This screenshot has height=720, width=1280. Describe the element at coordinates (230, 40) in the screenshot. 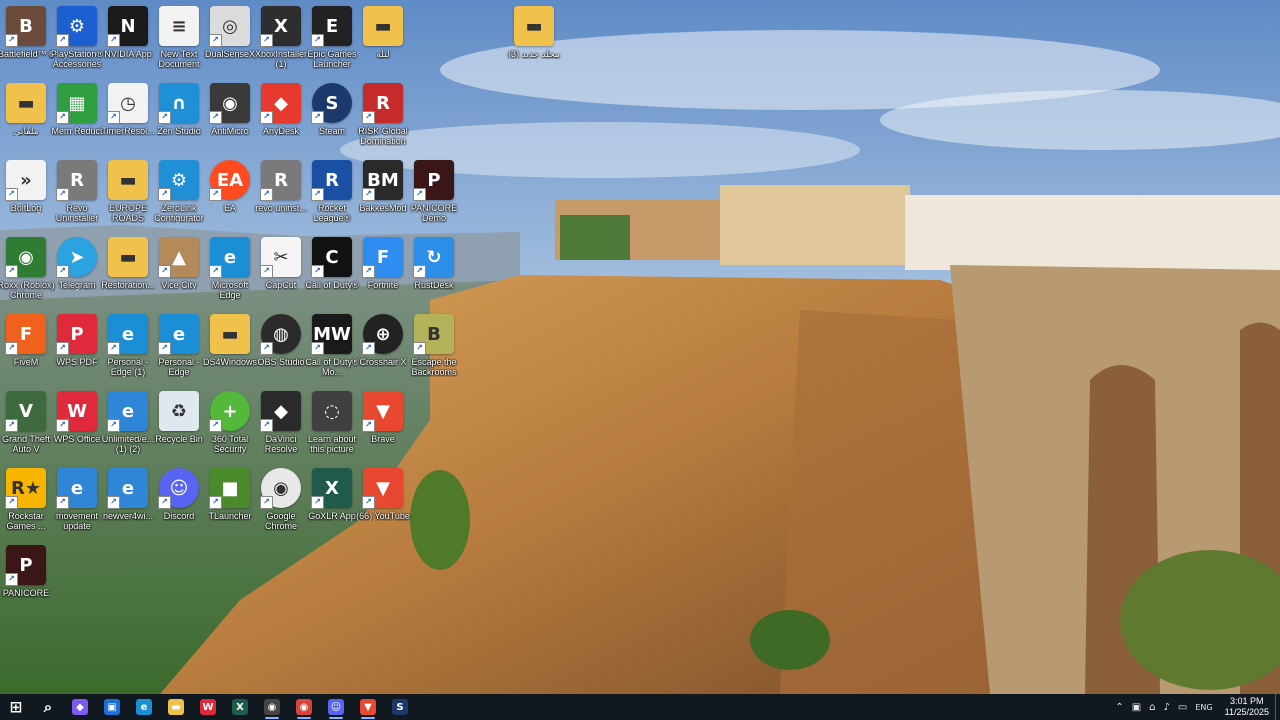

I see `desktop-icon-dualsensex: ◎ ↗ DualSenseX` at that location.